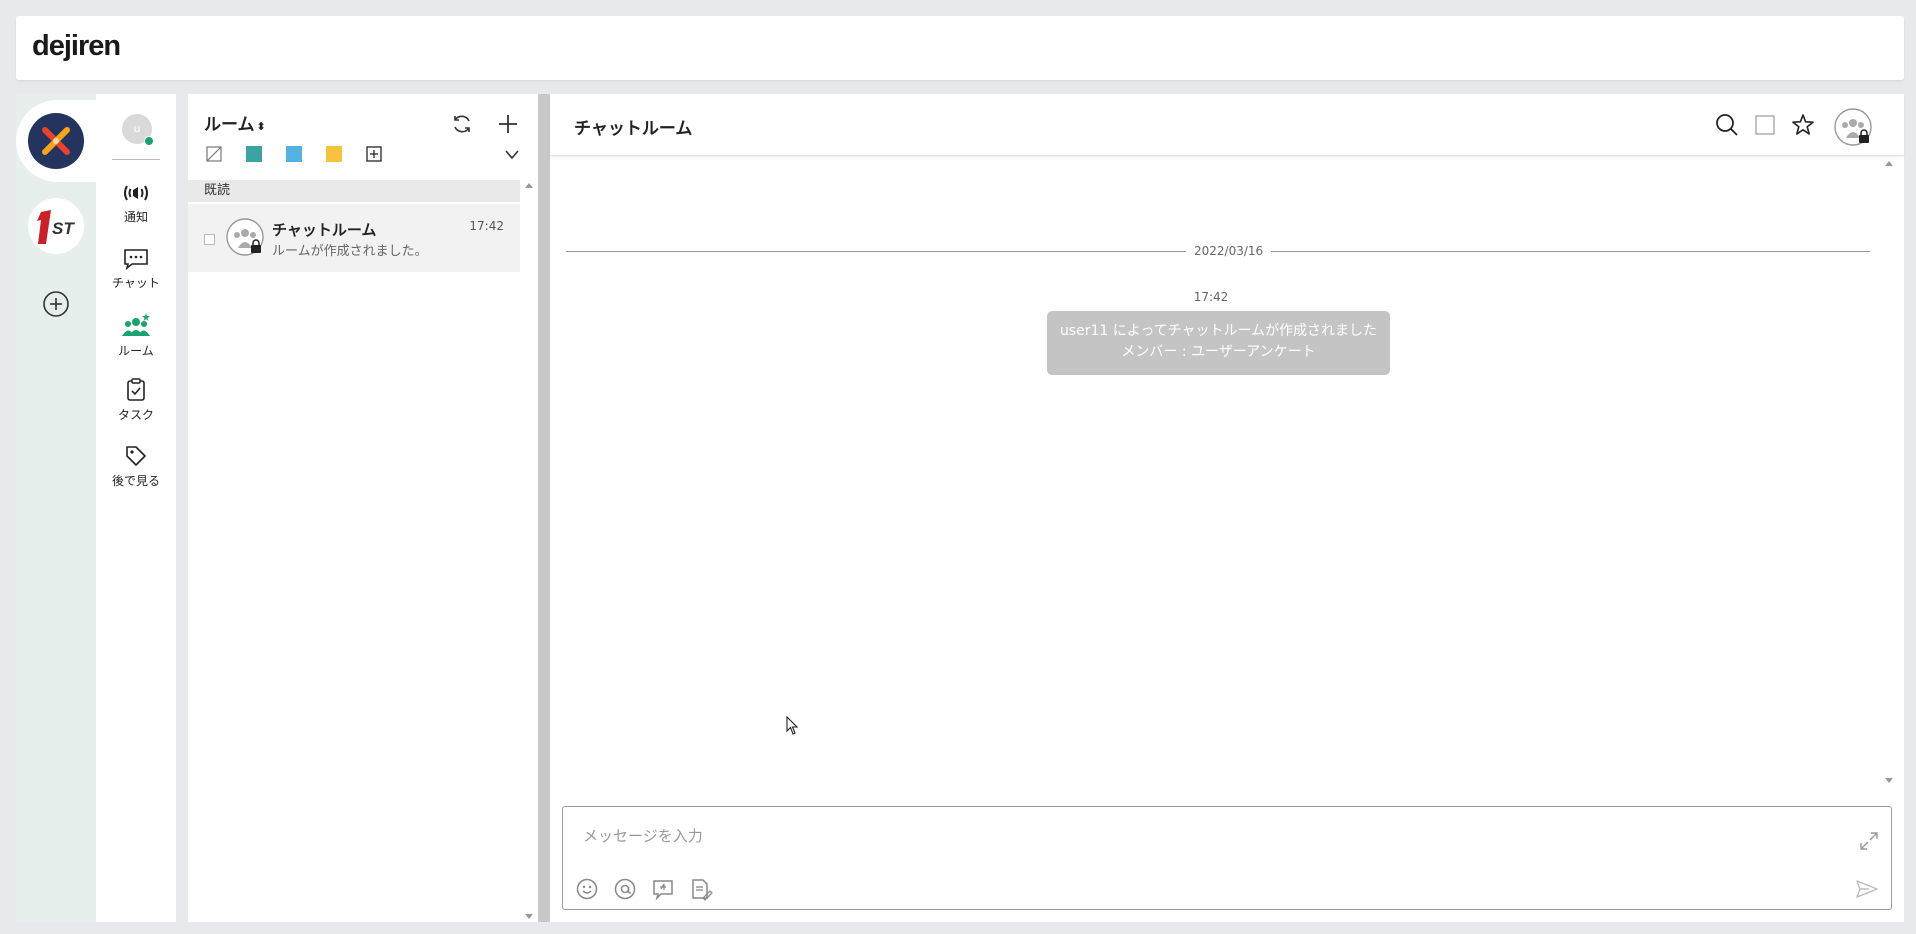  What do you see at coordinates (136, 283) in the screenshot?
I see `nav-label-chat: チャット` at bounding box center [136, 283].